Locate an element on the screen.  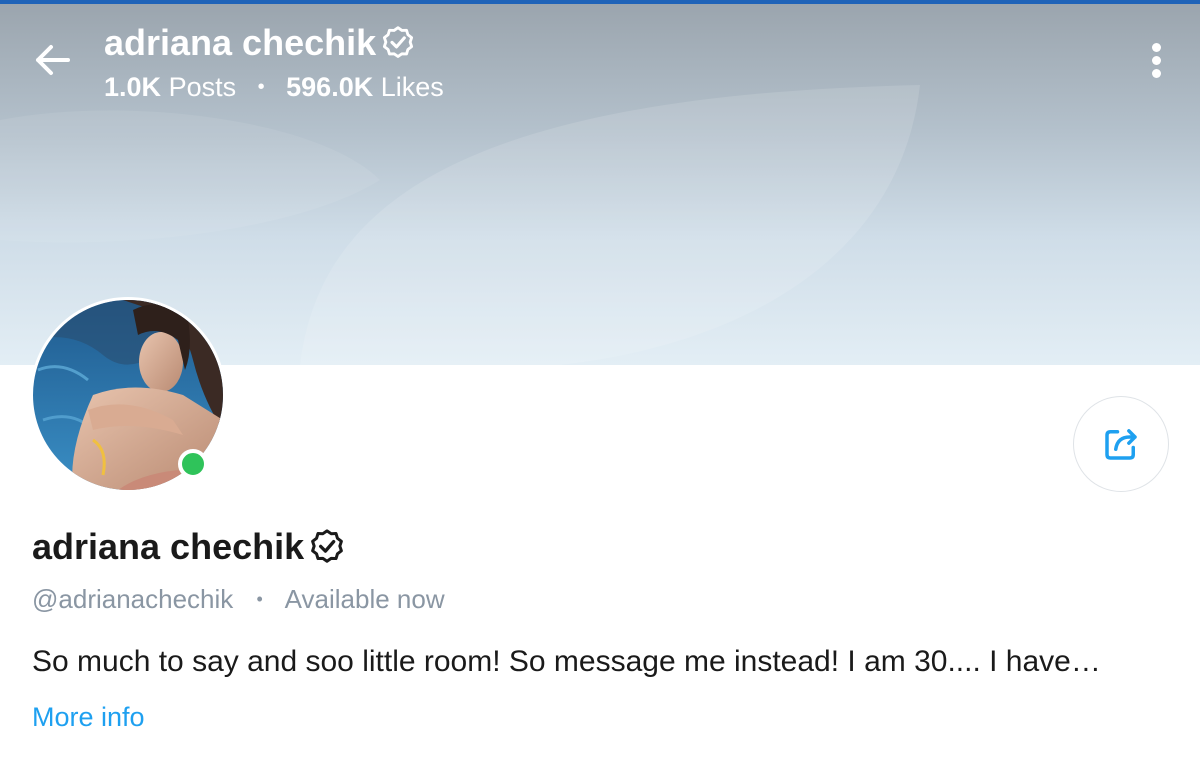
posts-label: Posts is located at coordinates (202, 87).